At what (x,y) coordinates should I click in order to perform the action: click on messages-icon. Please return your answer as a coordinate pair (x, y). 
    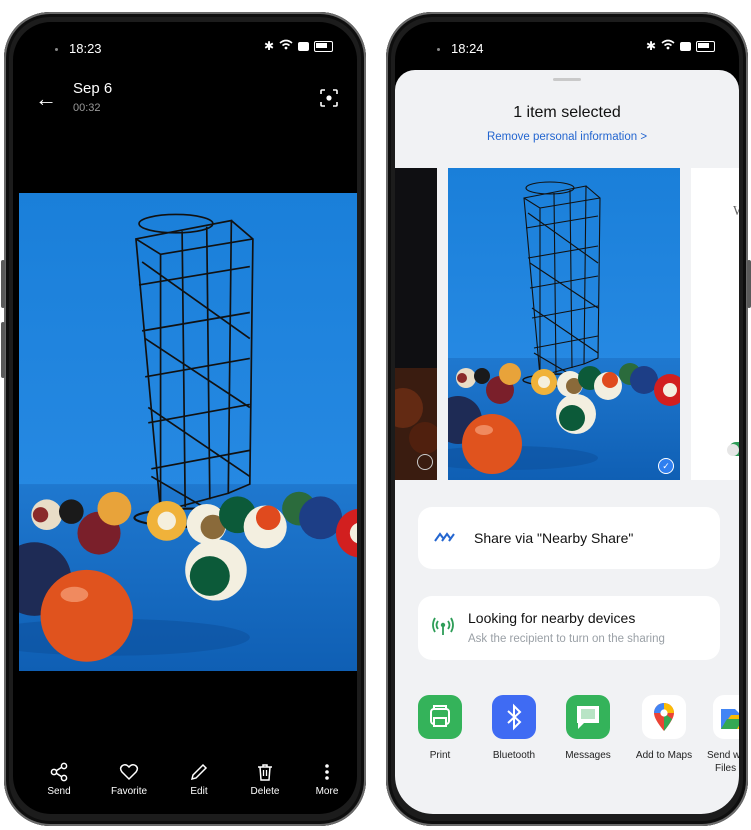
    Looking at the image, I should click on (588, 717).